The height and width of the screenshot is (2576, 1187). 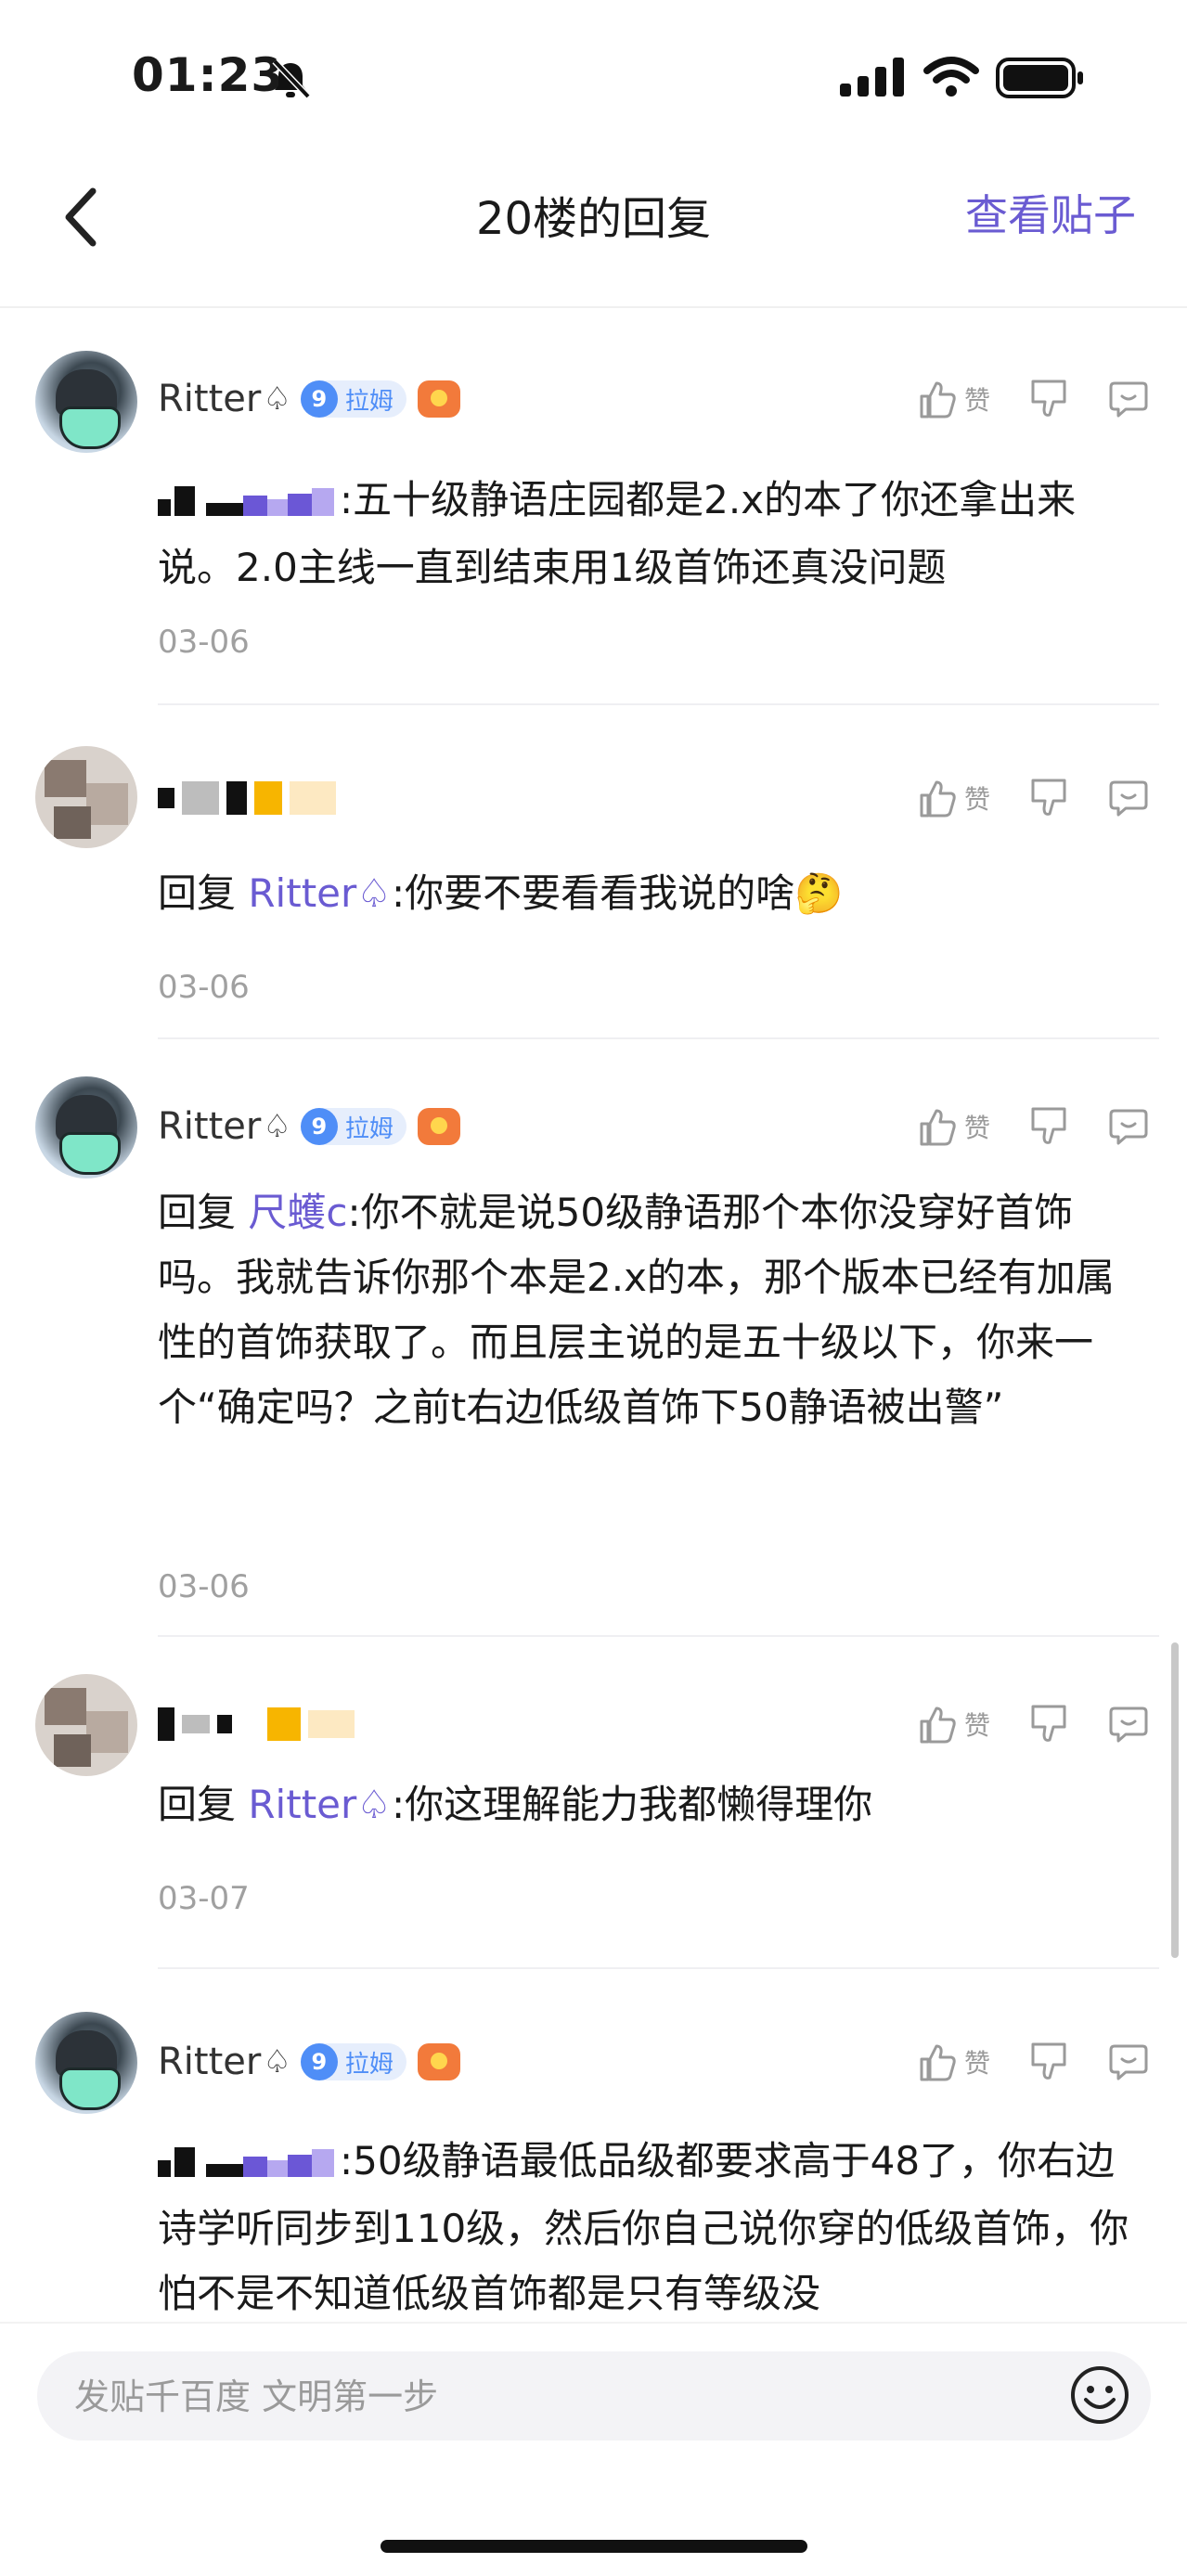 What do you see at coordinates (594, 2546) in the screenshot?
I see `home-indicator` at bounding box center [594, 2546].